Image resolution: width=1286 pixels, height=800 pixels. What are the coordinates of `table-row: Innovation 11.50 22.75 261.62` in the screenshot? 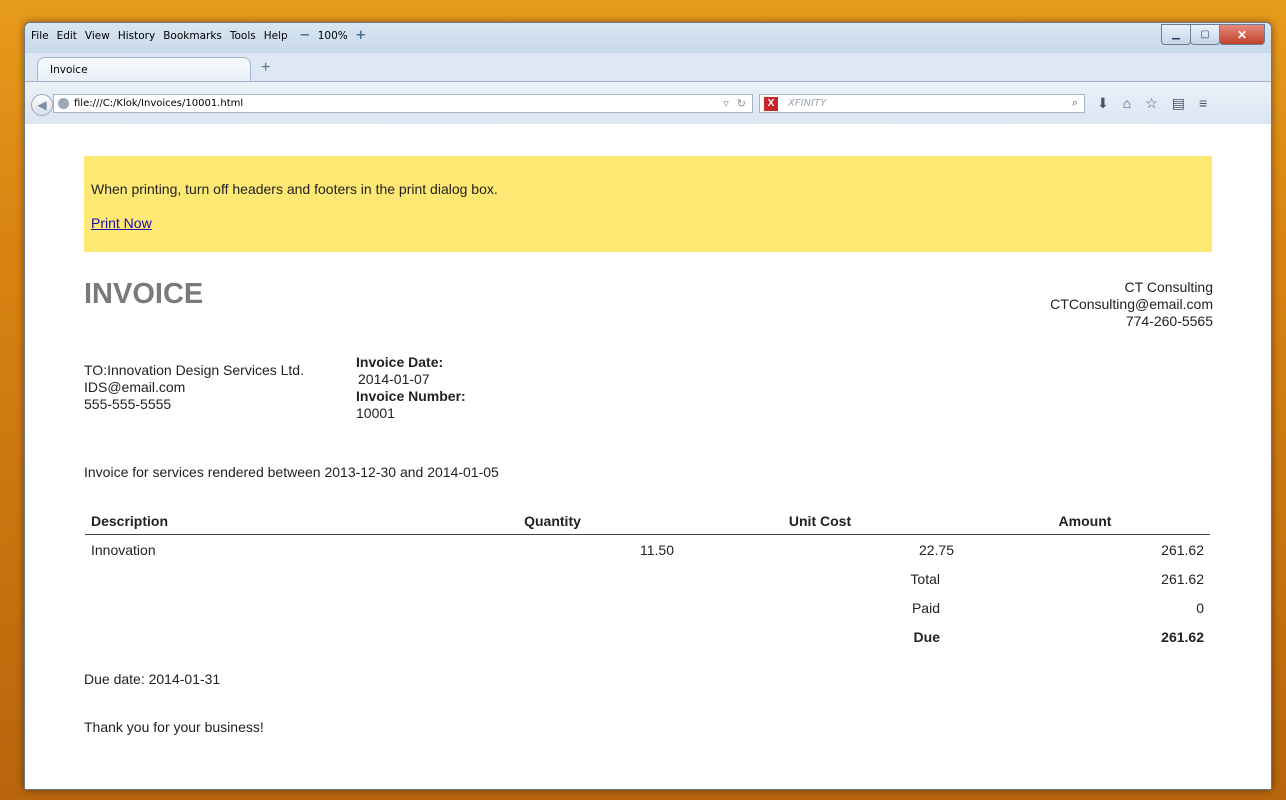 It's located at (647, 549).